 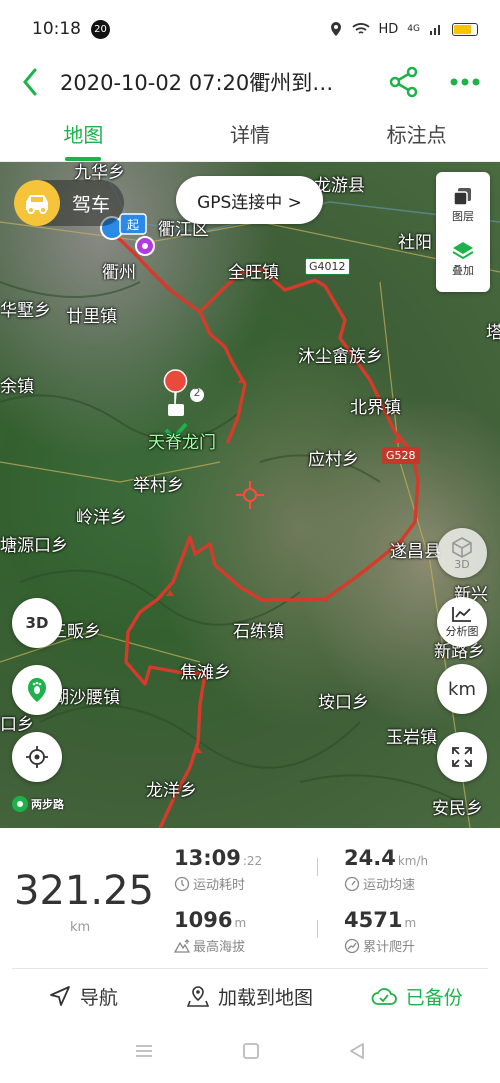 I want to click on network-label: HD, so click(x=388, y=29).